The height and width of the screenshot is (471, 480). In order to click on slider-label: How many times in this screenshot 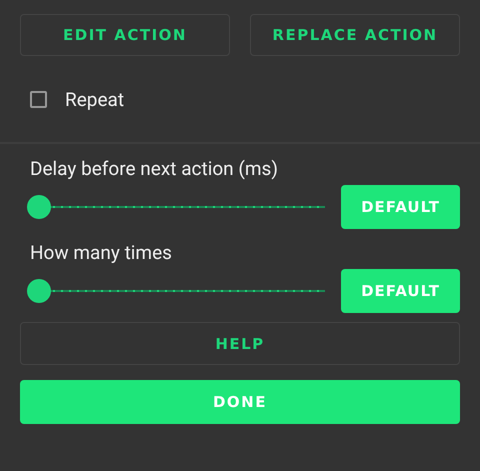, I will do `click(101, 253)`.